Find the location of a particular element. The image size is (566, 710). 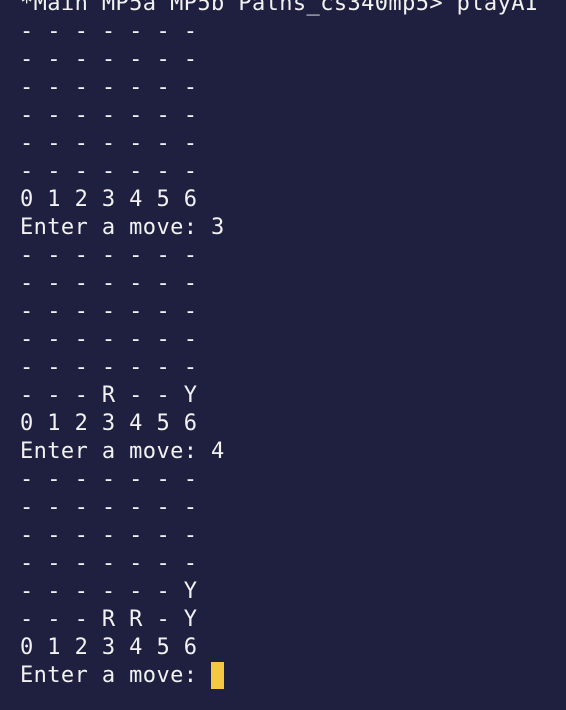

board-2-column-labels: 0 1 2 3 4 5 6 is located at coordinates (109, 423).